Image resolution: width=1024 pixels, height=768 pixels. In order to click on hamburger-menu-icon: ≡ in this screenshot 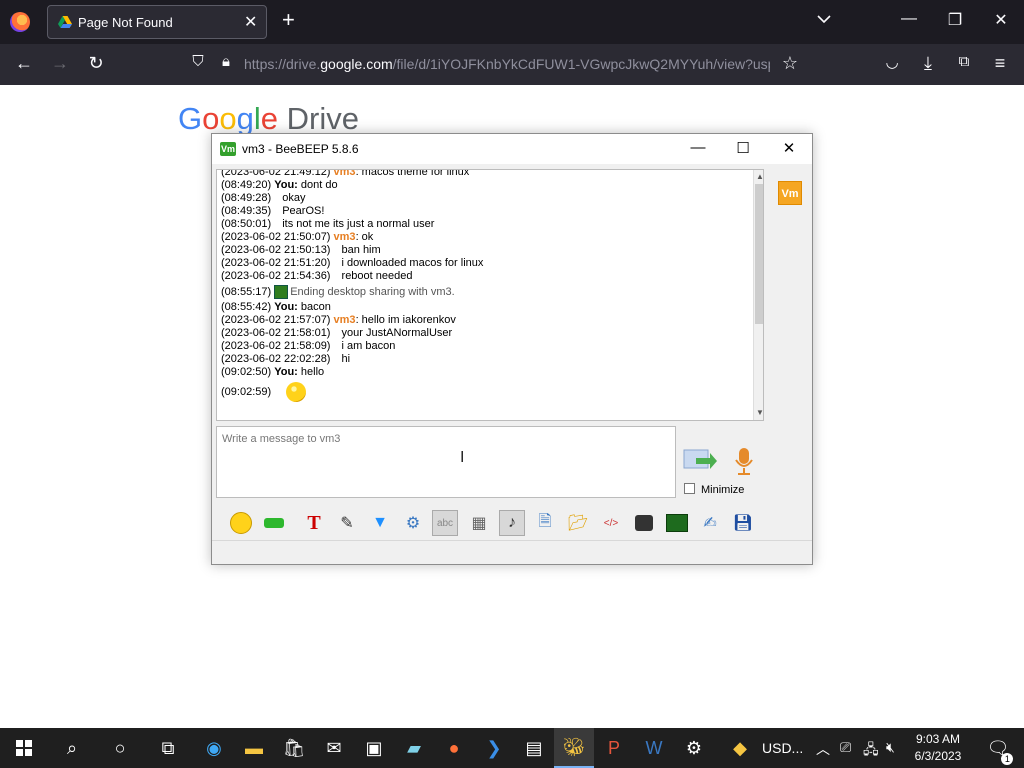, I will do `click(1000, 63)`.